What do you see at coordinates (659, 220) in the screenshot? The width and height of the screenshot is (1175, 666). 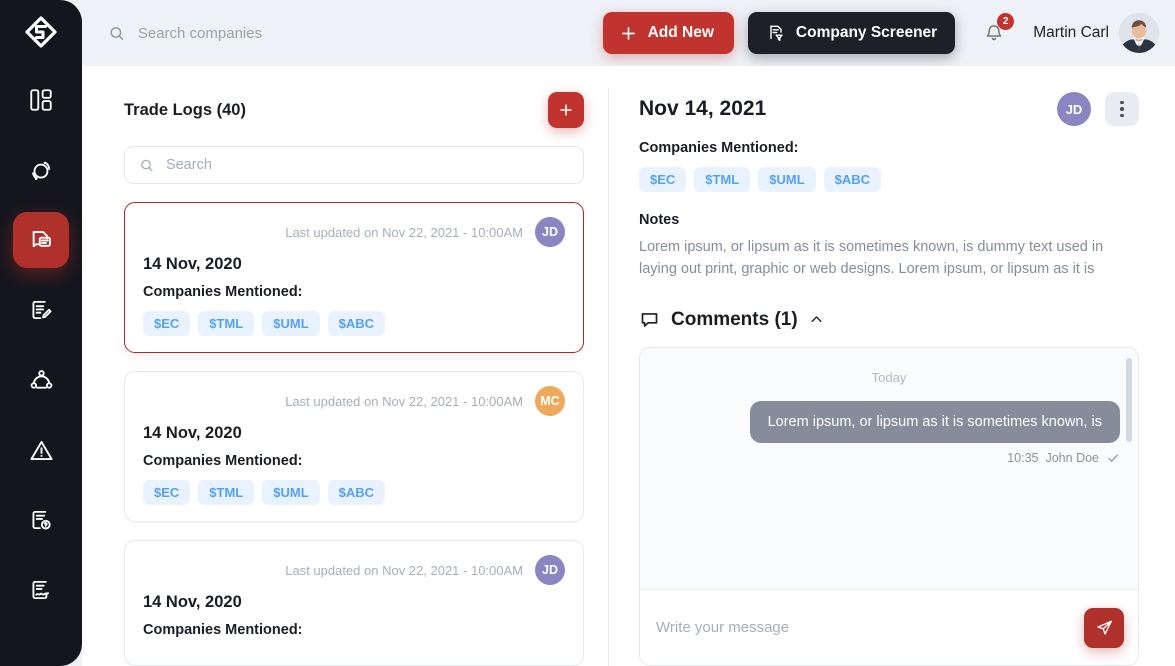 I see `notes-title: Notes` at bounding box center [659, 220].